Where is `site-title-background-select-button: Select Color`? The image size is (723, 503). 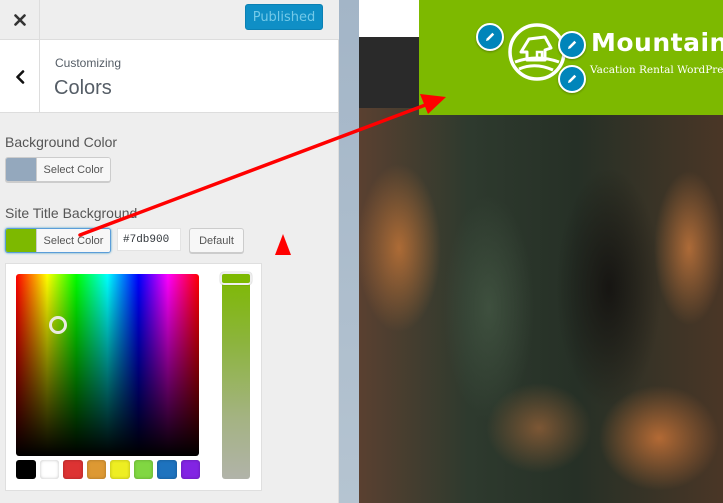
site-title-background-select-button: Select Color is located at coordinates (58, 240).